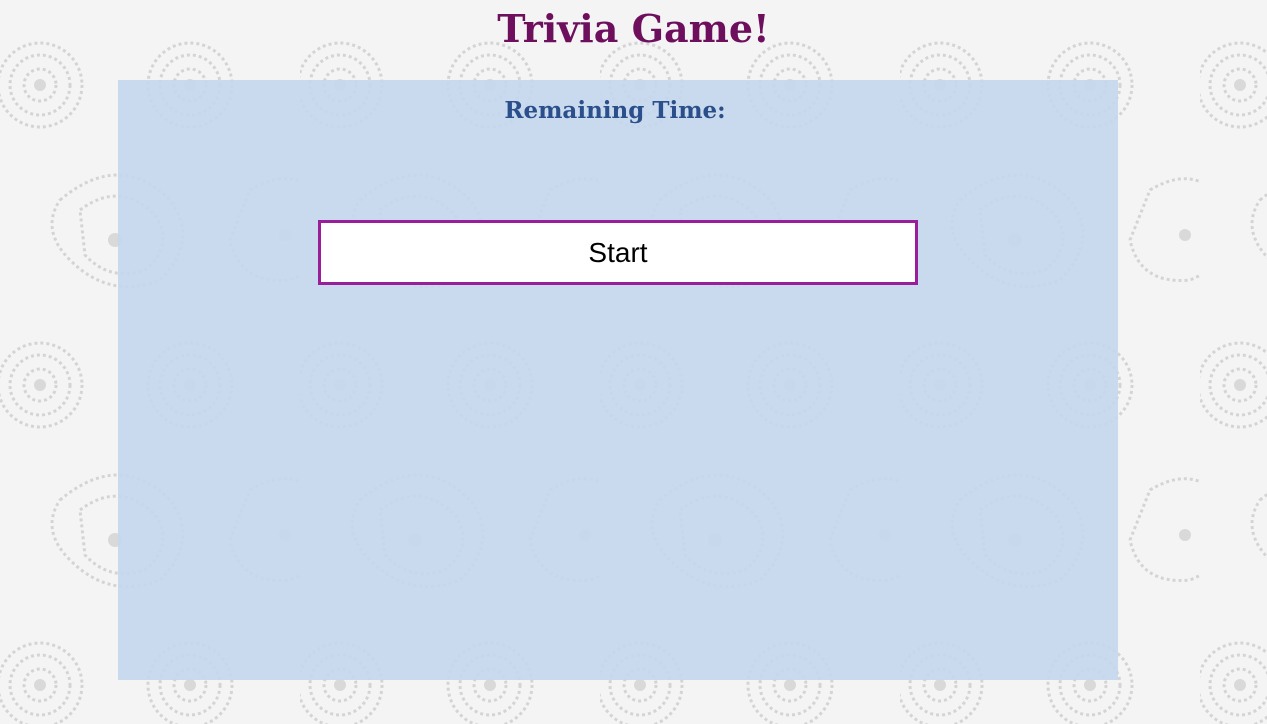 Image resolution: width=1267 pixels, height=724 pixels. I want to click on start-button: Start, so click(618, 252).